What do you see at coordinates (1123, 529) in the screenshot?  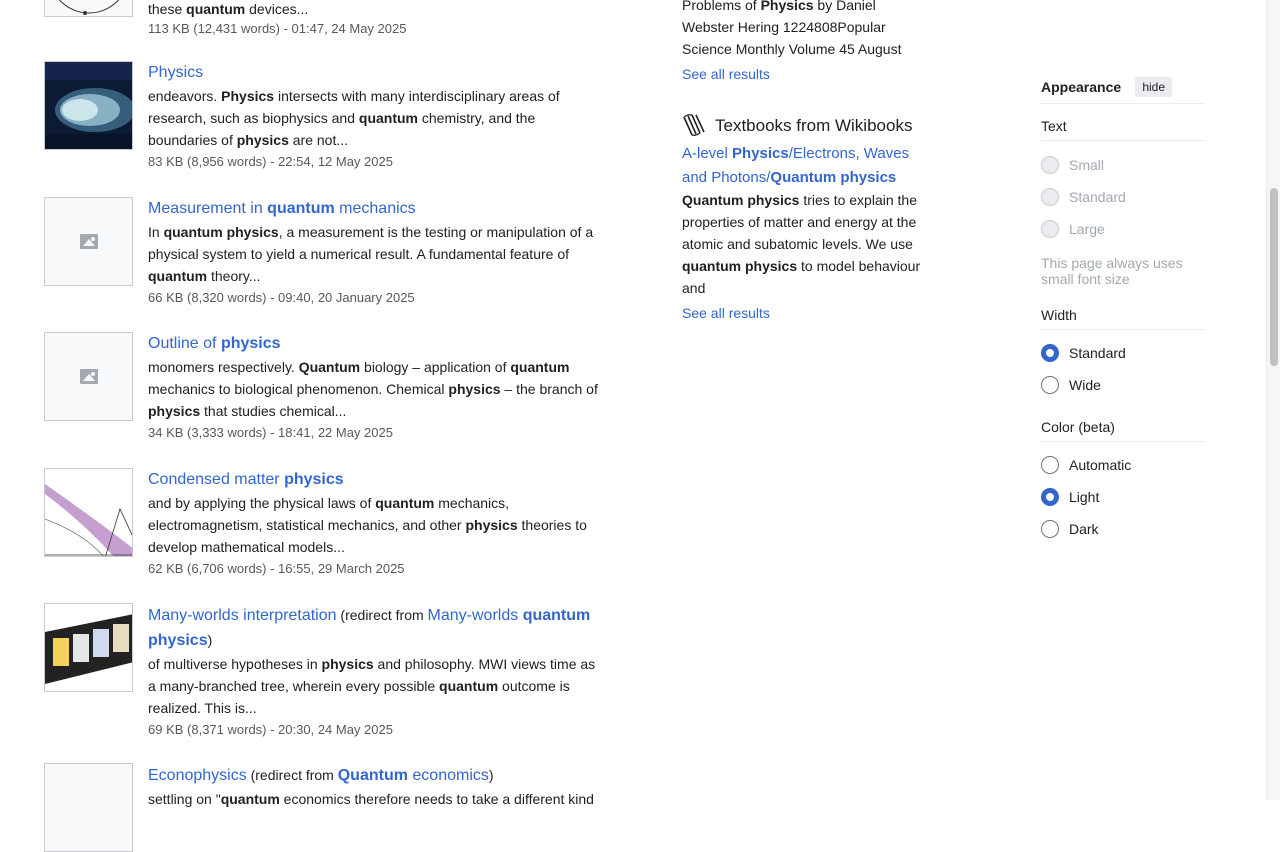 I see `color-option-dark: Dark` at bounding box center [1123, 529].